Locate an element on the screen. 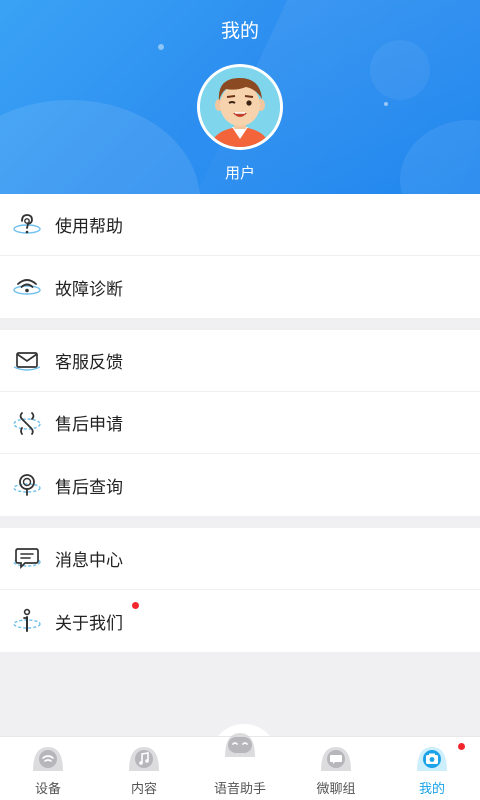 Image resolution: width=480 pixels, height=800 pixels. page-title: 我的 is located at coordinates (239, 31).